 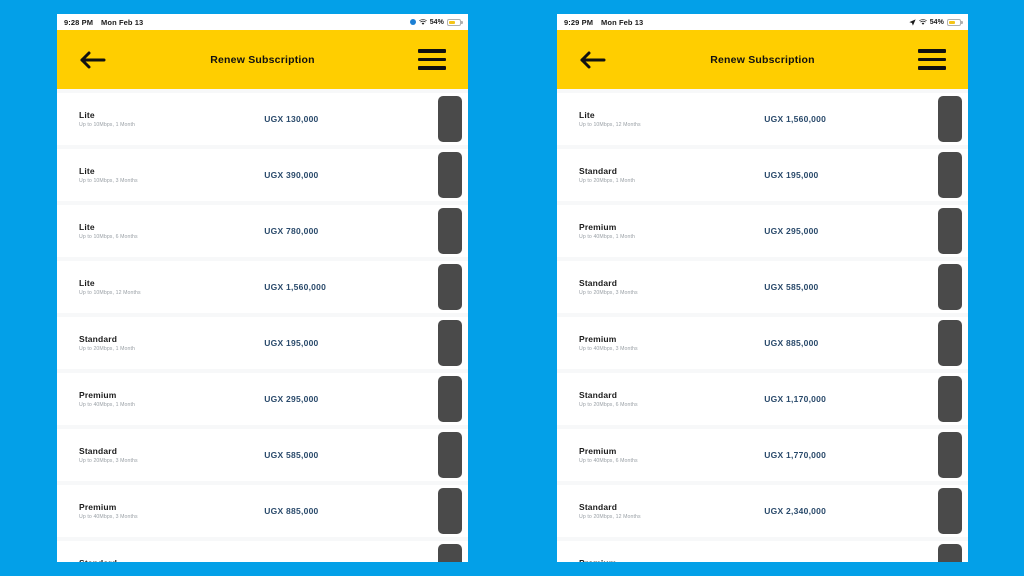 What do you see at coordinates (791, 231) in the screenshot?
I see `plan-price: UGX 295,000` at bounding box center [791, 231].